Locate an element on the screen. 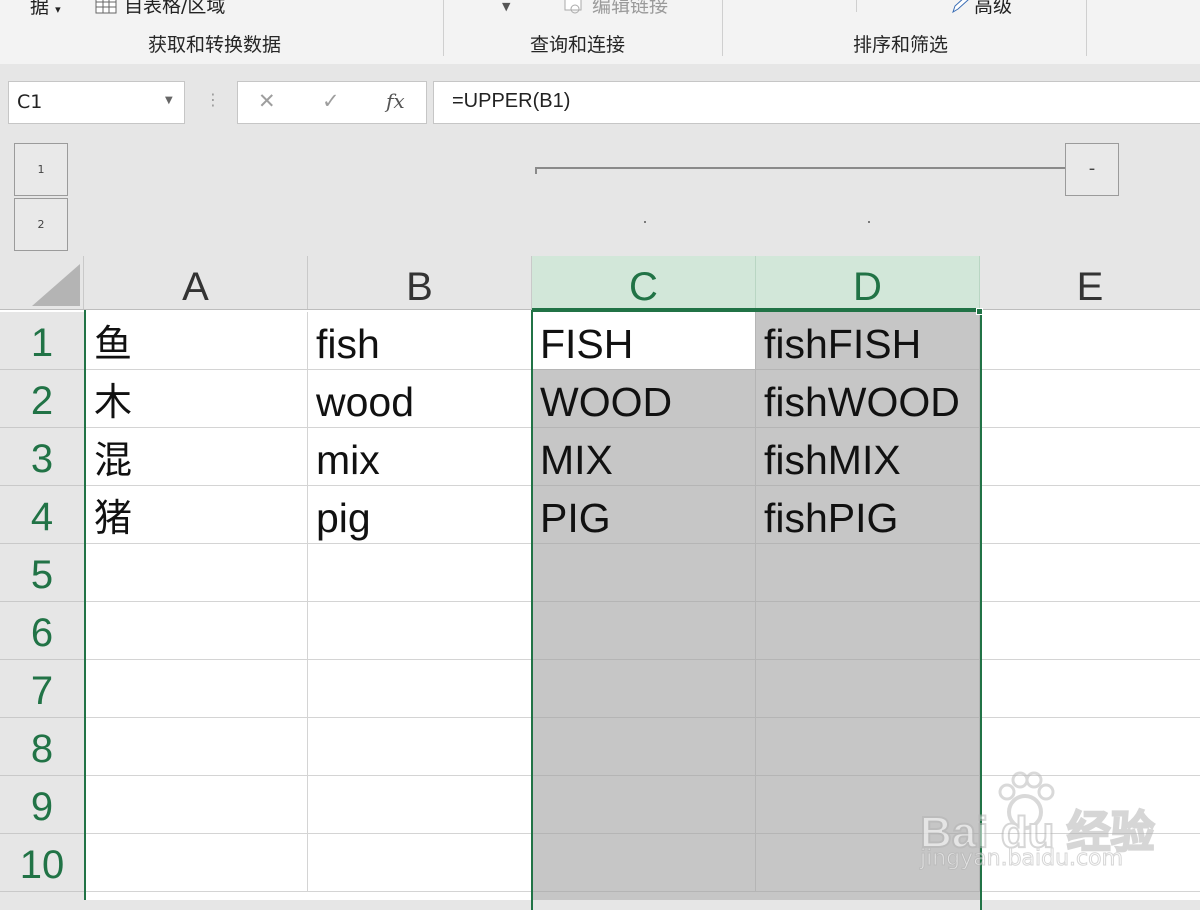 This screenshot has height=910, width=1200. formula-text: =UPPER(B1) is located at coordinates (511, 101).